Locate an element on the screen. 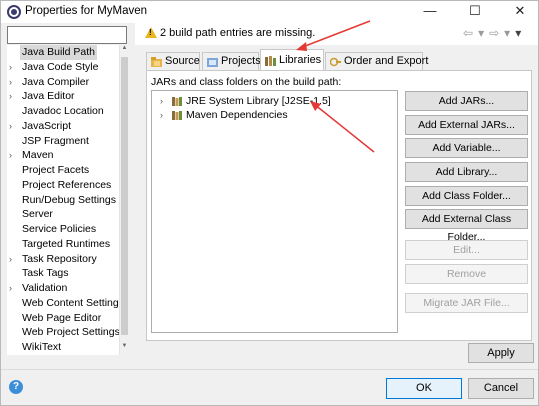  filter-input is located at coordinates (67, 35).